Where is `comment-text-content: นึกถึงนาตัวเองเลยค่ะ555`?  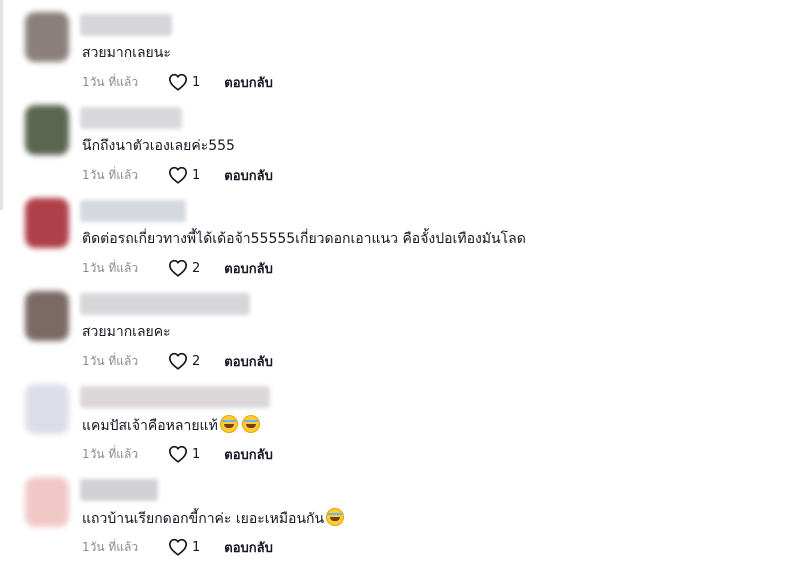
comment-text-content: นึกถึงนาตัวเองเลยค่ะ555 is located at coordinates (158, 146).